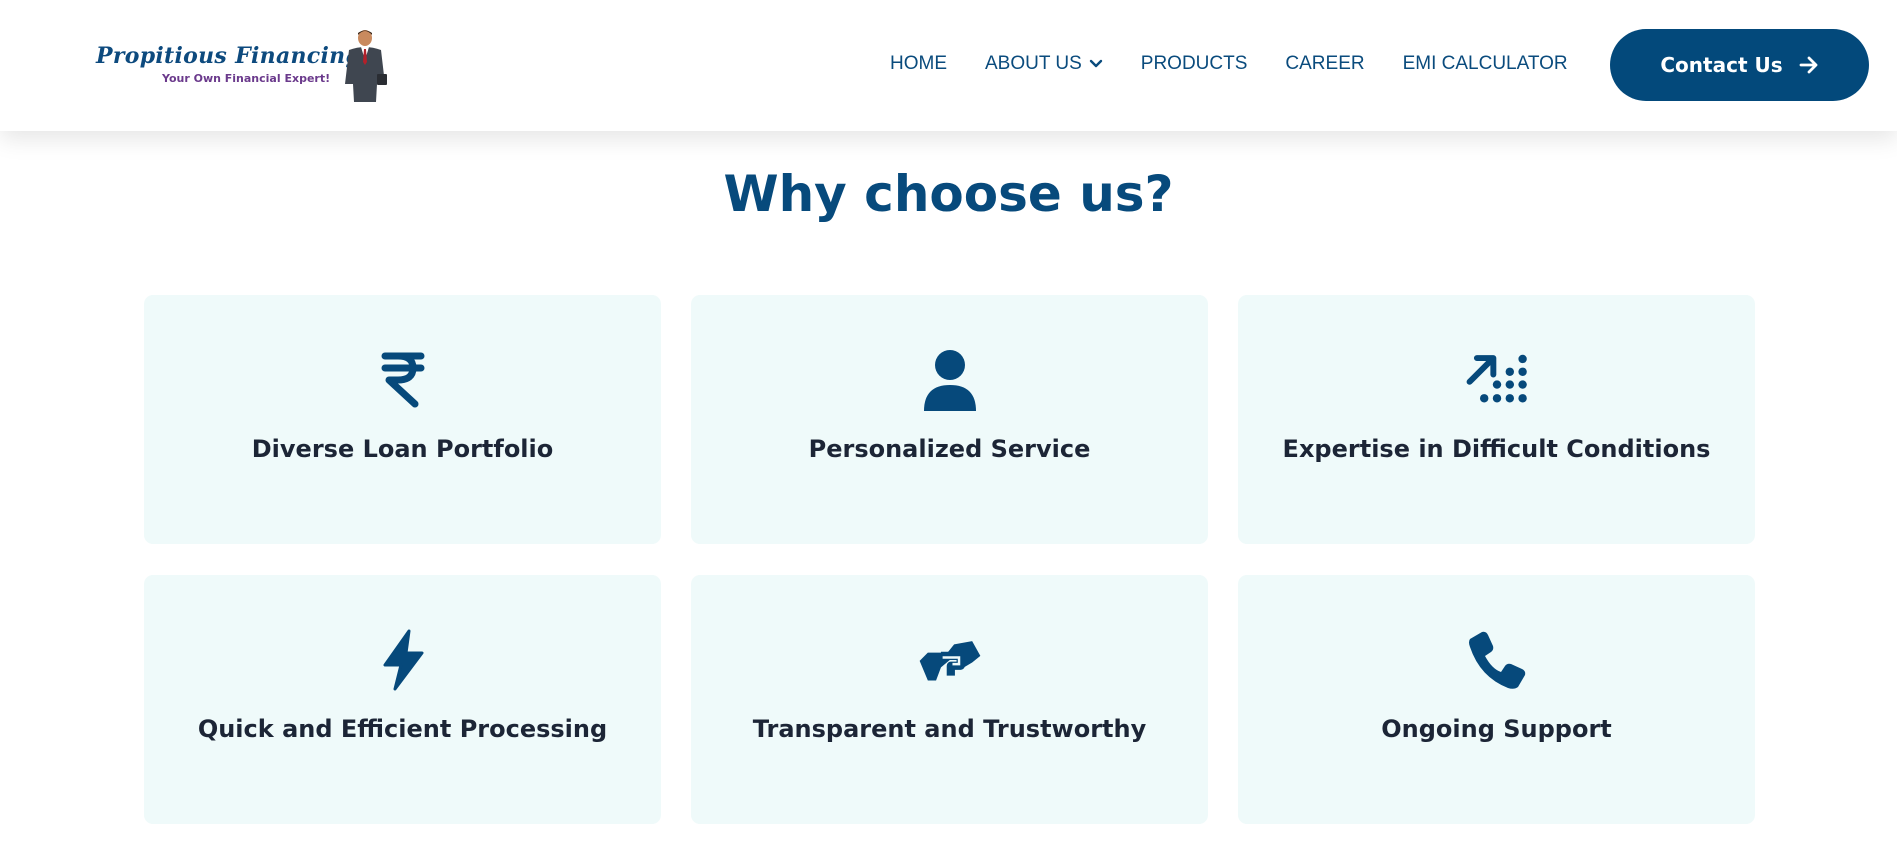  Describe the element at coordinates (949, 699) in the screenshot. I see `feature-card-transparent: Transparent and Trustworthy` at that location.